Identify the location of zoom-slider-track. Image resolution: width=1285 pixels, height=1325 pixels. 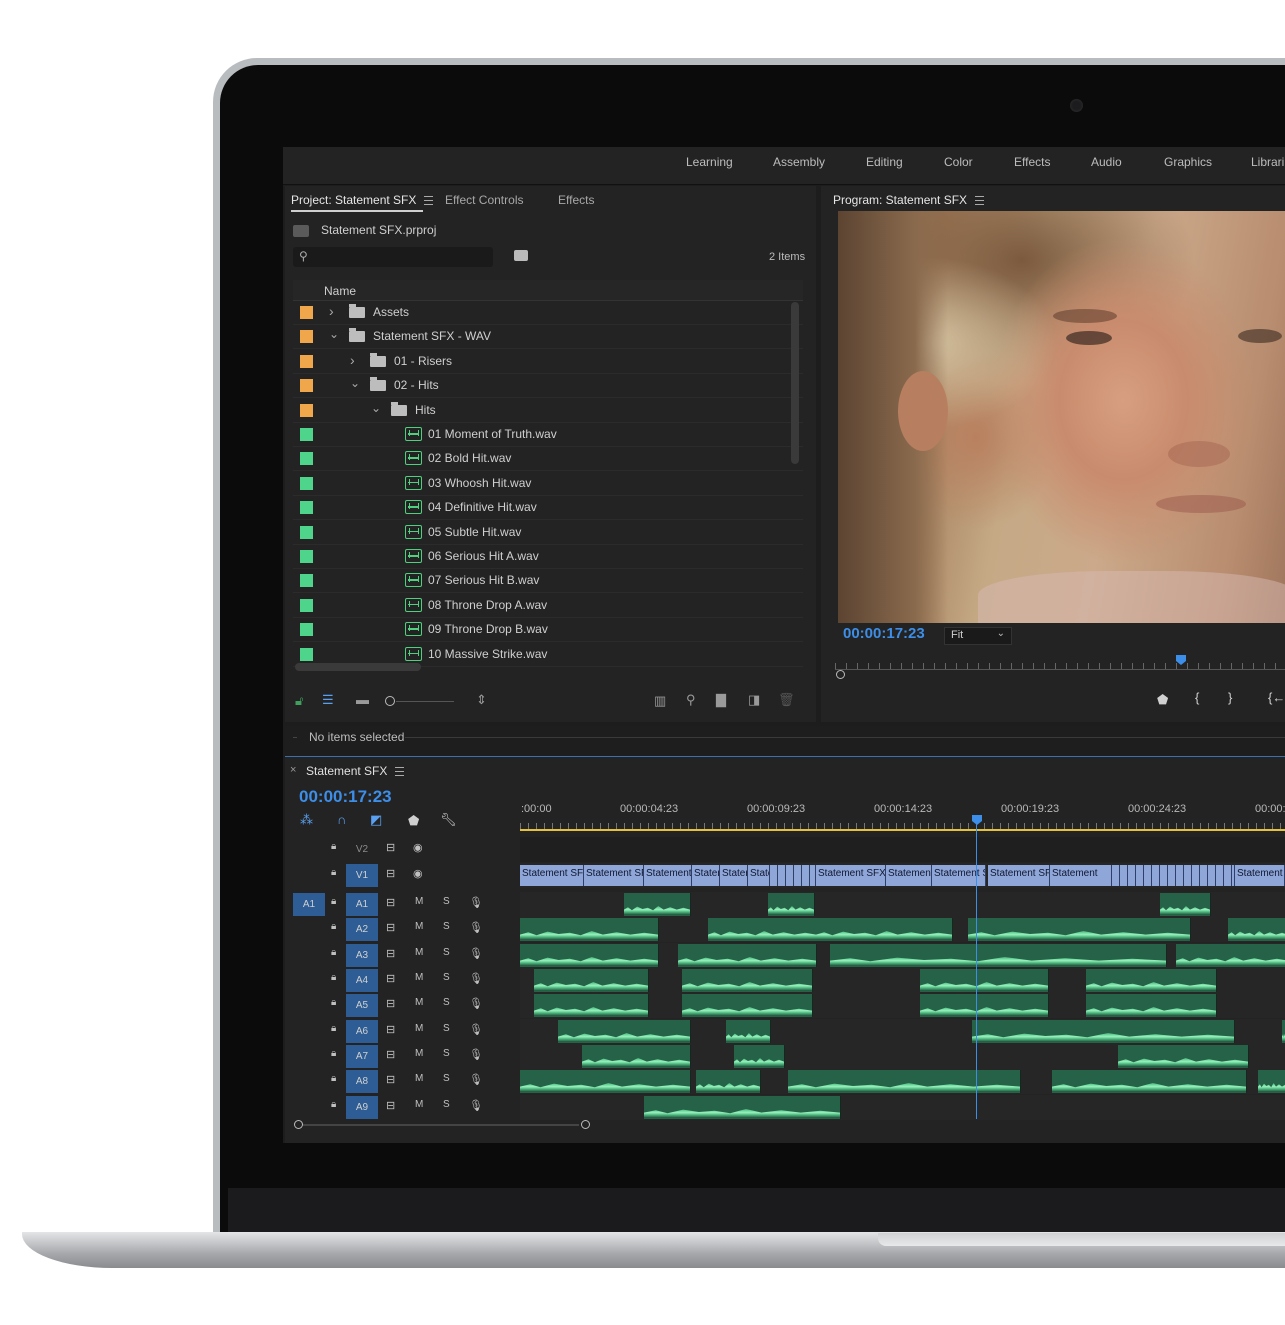
(425, 701).